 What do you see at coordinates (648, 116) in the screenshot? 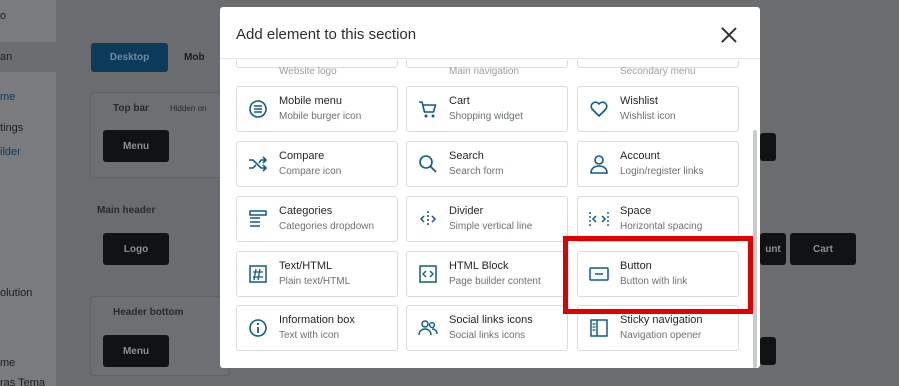
I see `card-subtitle: Wishlist icon` at bounding box center [648, 116].